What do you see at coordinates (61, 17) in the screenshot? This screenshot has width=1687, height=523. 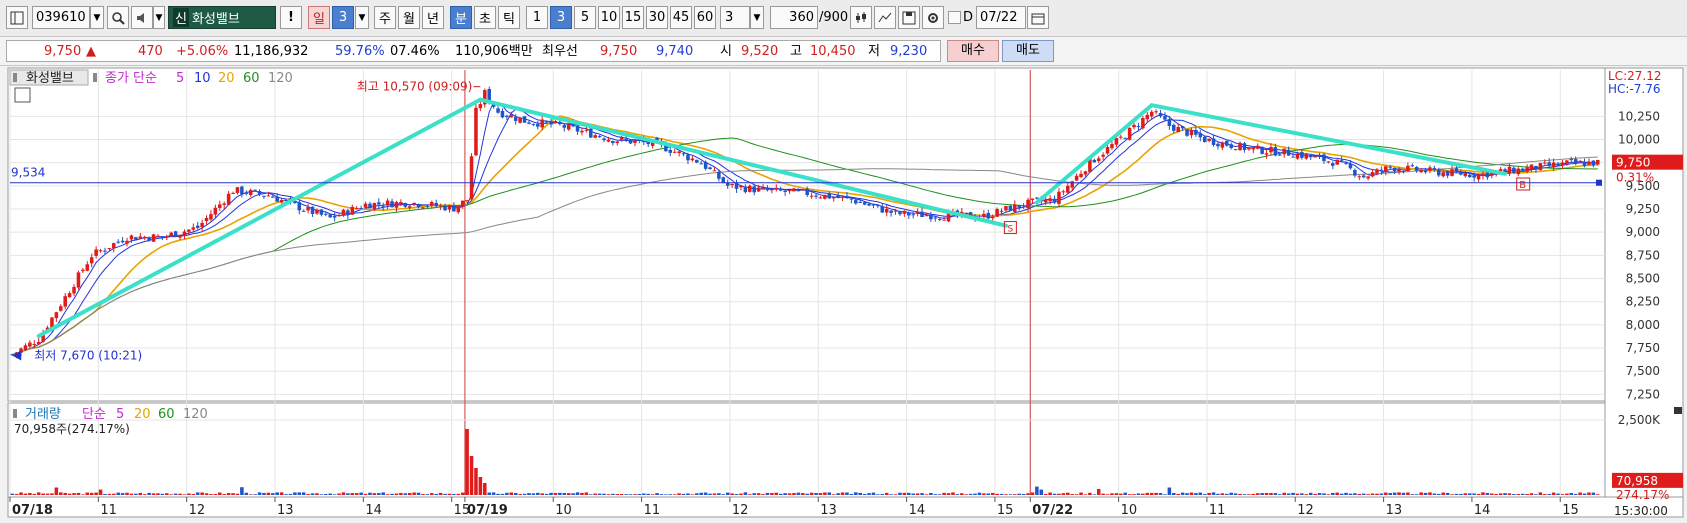 I see `stock-code-input: 039610` at bounding box center [61, 17].